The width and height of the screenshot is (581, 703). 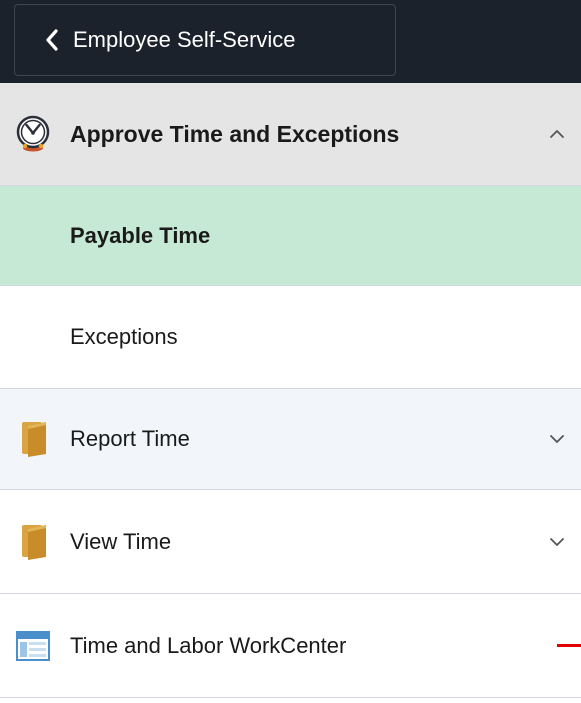 What do you see at coordinates (140, 235) in the screenshot?
I see `menu-item-label: Payable Time` at bounding box center [140, 235].